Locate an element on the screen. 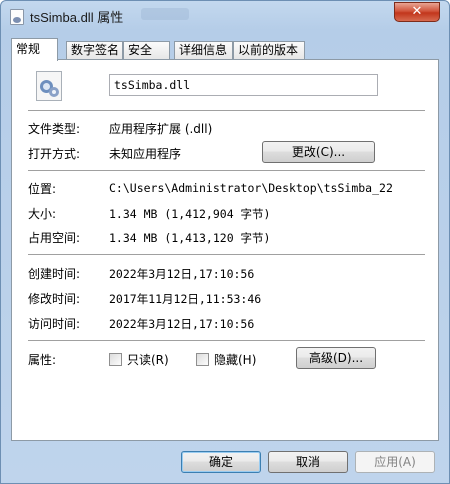 Image resolution: width=450 pixels, height=484 pixels. cancel-button: 取消 is located at coordinates (308, 462).